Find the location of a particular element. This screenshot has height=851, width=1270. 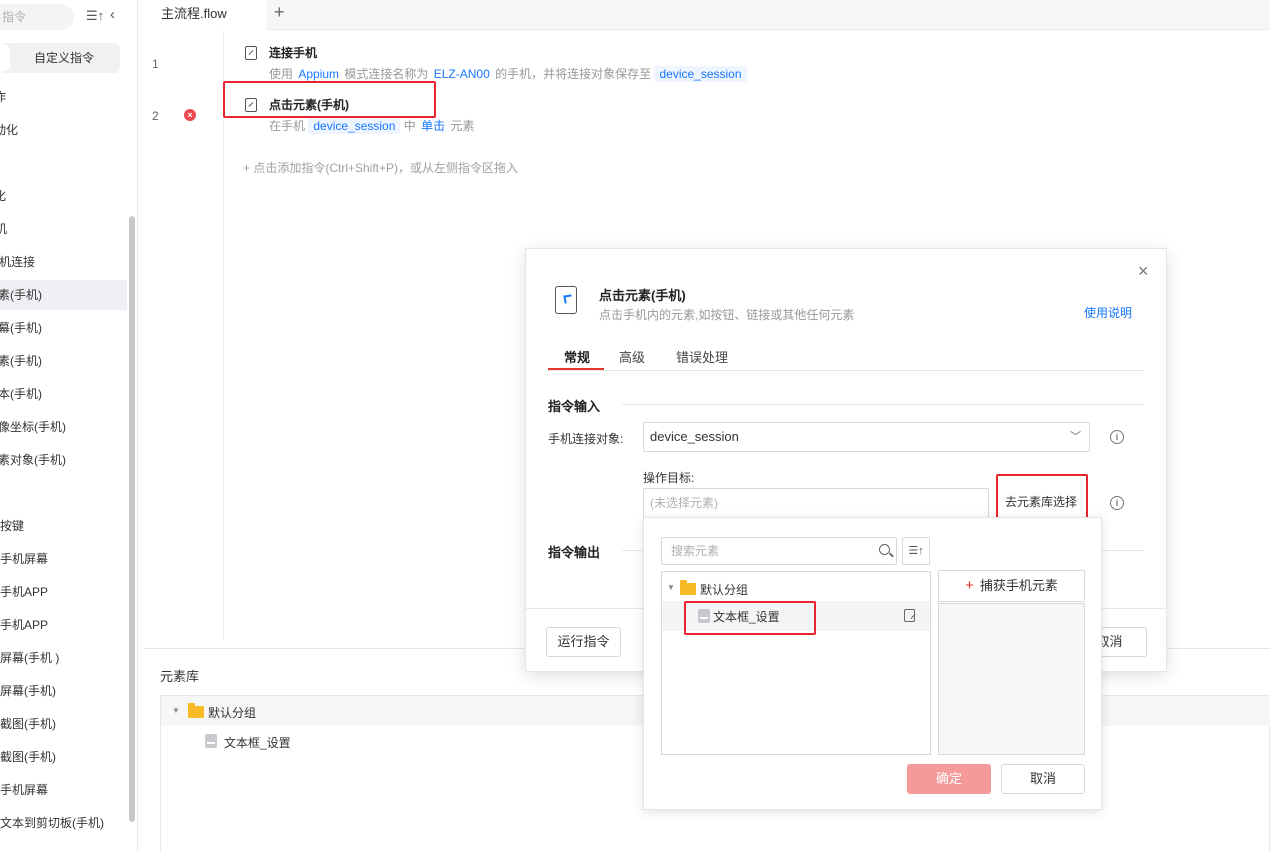

close-icon: × is located at coordinates (1143, 271).